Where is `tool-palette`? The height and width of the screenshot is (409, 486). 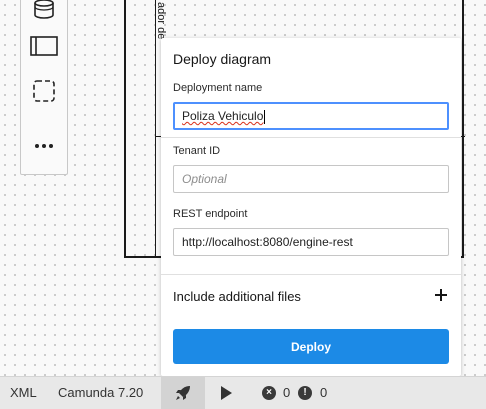
tool-palette is located at coordinates (44, 87).